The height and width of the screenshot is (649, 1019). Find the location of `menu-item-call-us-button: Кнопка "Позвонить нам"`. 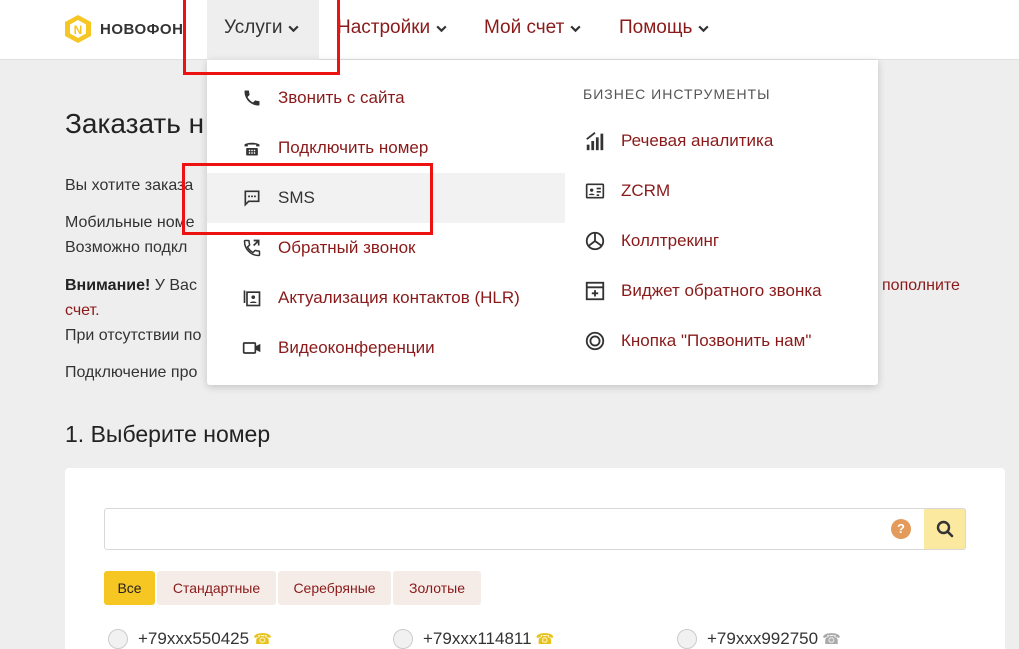

menu-item-call-us-button: Кнопка "Позвонить нам" is located at coordinates (697, 341).